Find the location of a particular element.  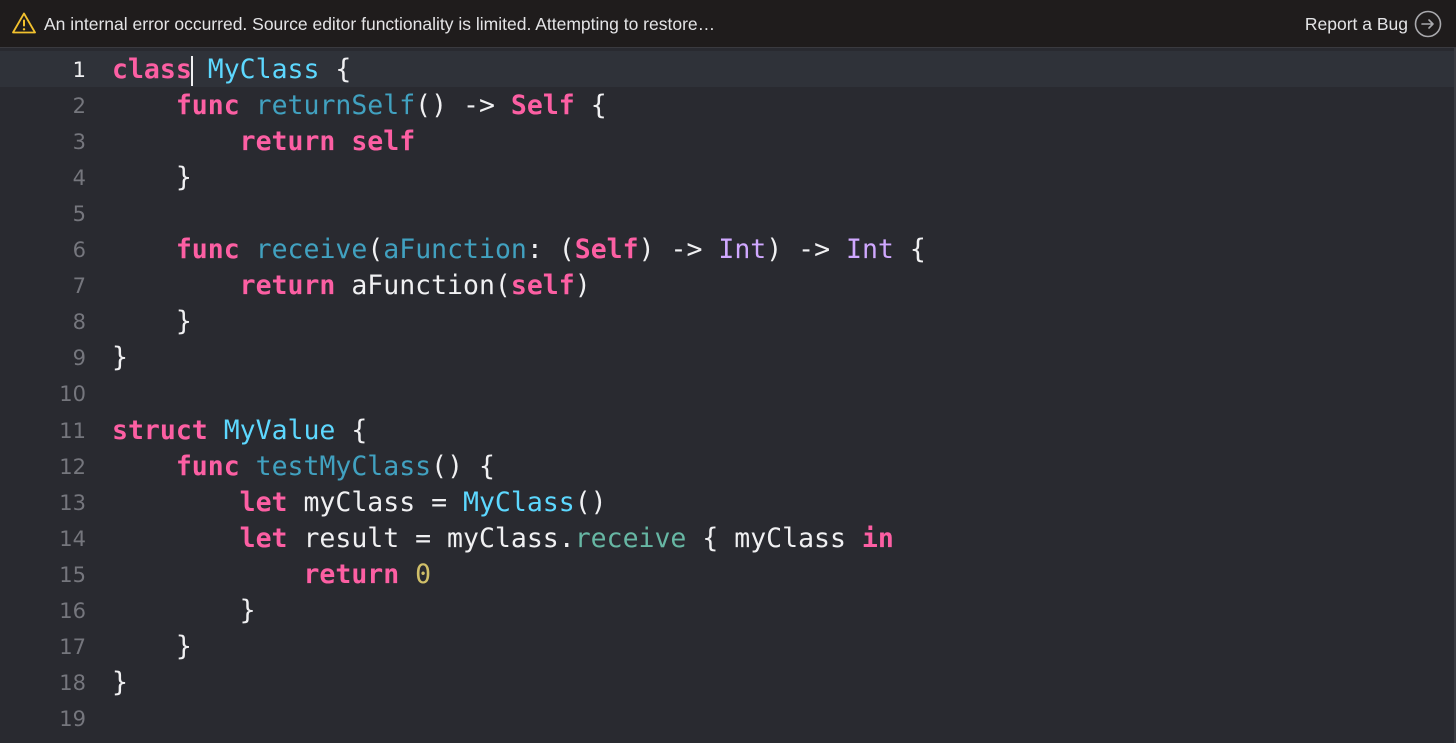

code-text: let myClass = MyClass() is located at coordinates (359, 503).